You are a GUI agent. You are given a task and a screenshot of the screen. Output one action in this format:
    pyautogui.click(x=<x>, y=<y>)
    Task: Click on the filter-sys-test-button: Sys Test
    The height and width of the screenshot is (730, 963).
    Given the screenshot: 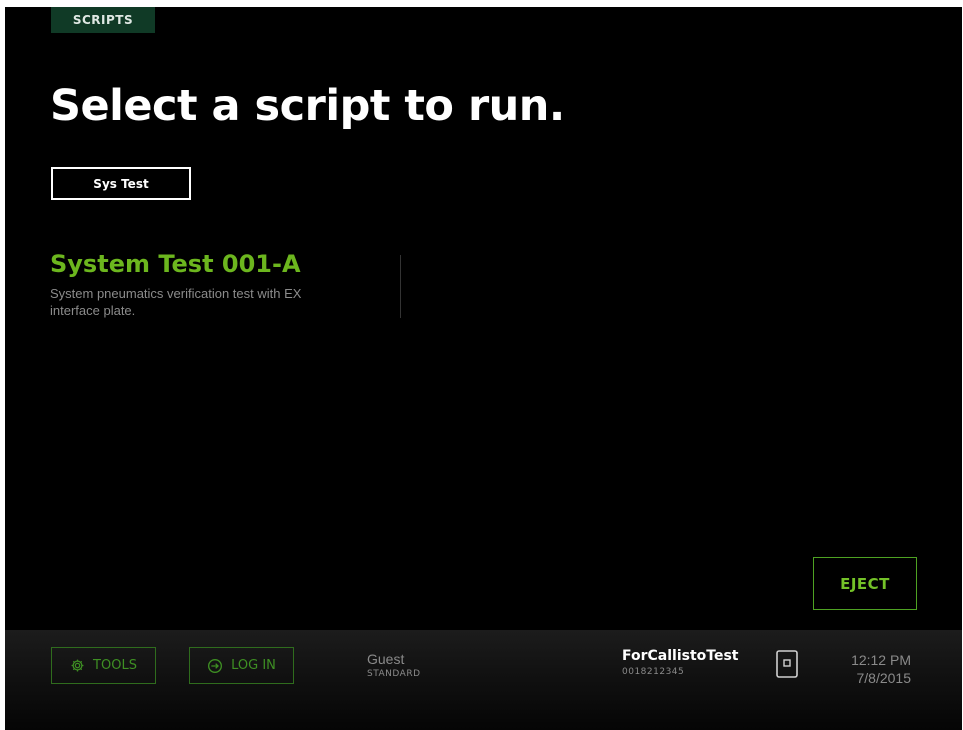 What is the action you would take?
    pyautogui.click(x=121, y=183)
    